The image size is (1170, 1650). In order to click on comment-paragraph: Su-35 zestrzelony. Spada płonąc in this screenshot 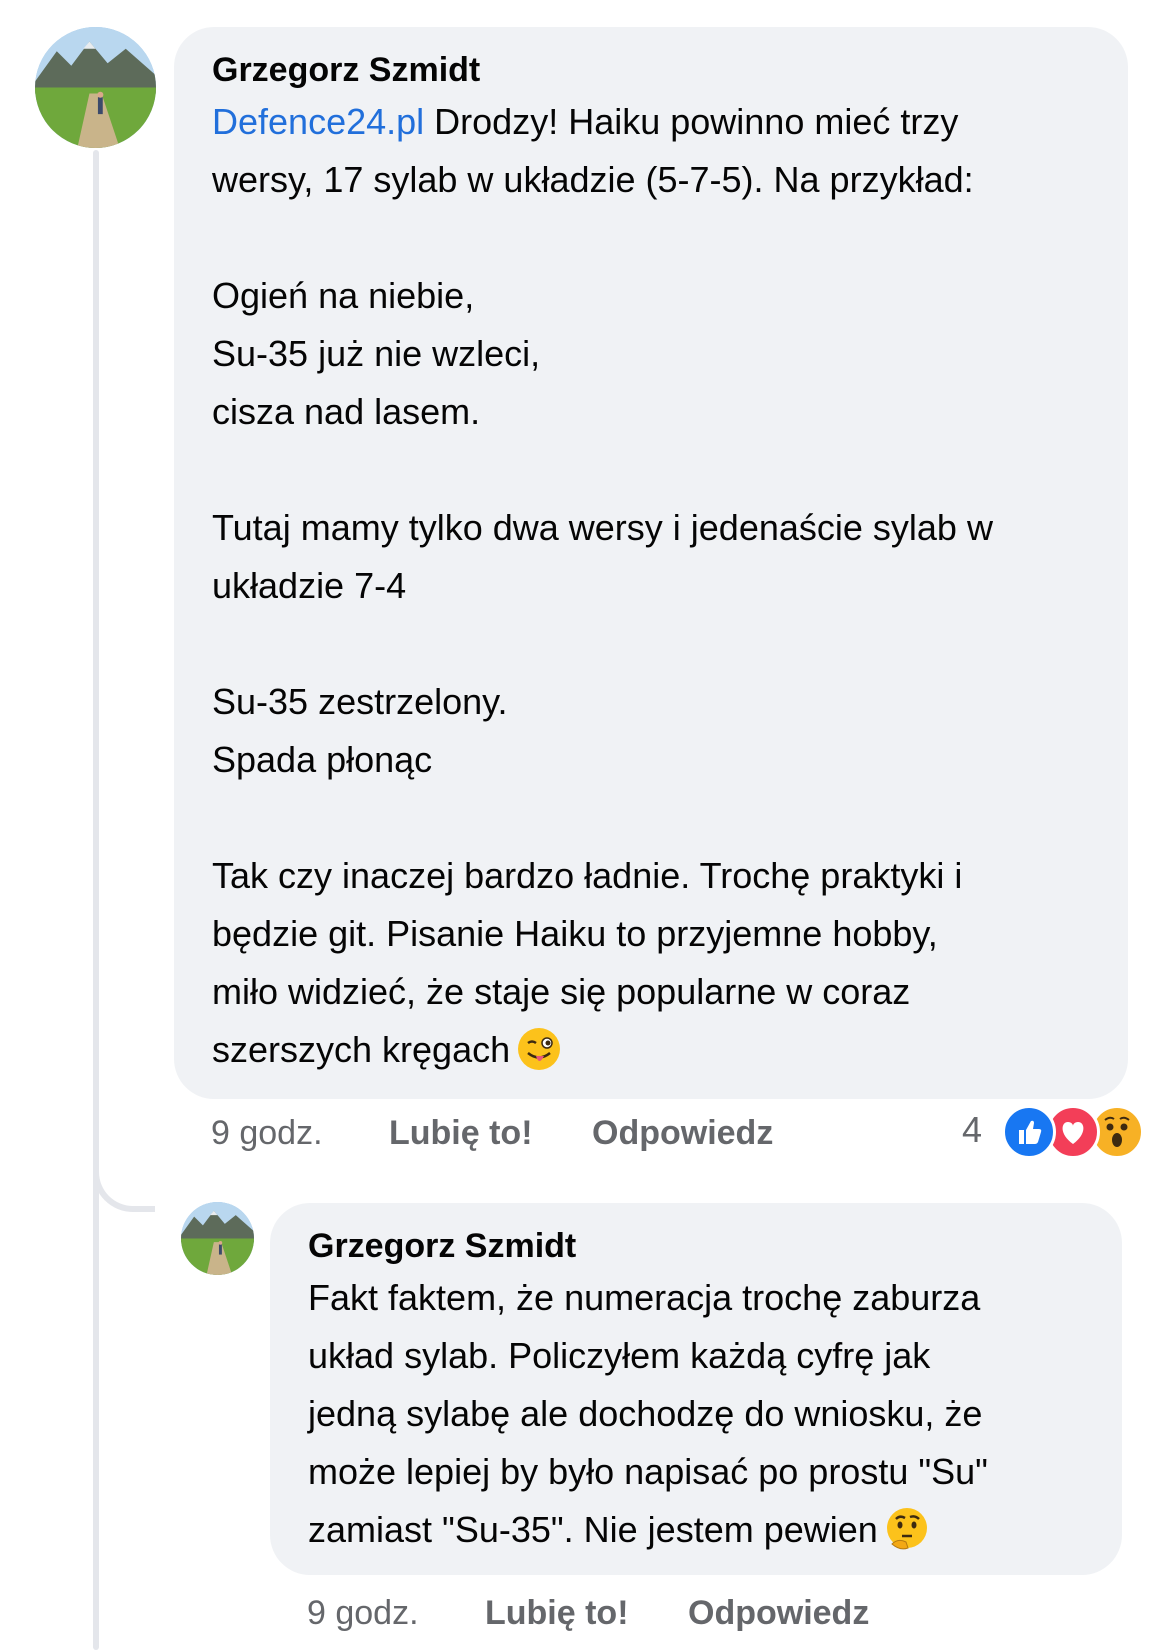, I will do `click(360, 730)`.